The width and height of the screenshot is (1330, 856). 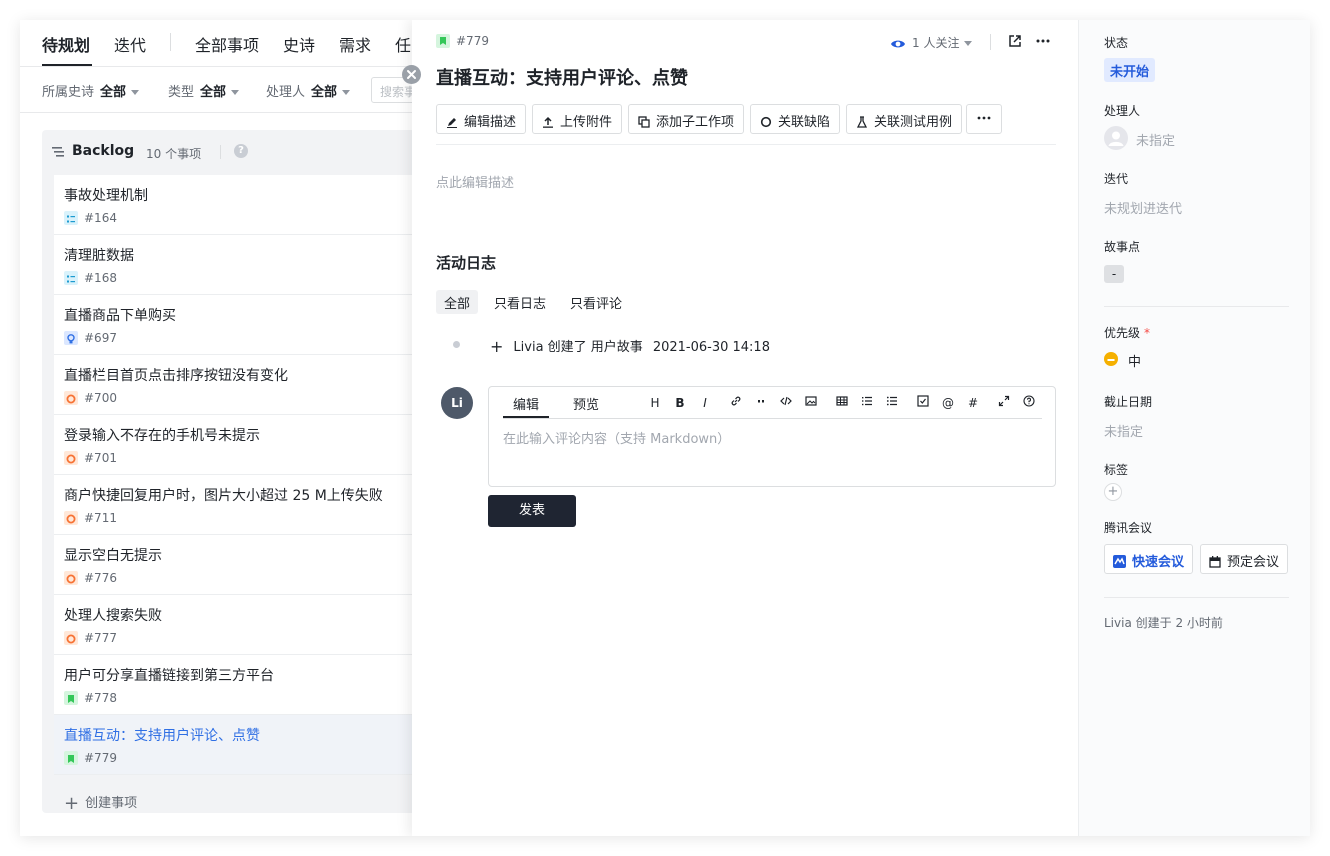 I want to click on due-date-label: 截止日期, so click(x=1128, y=402).